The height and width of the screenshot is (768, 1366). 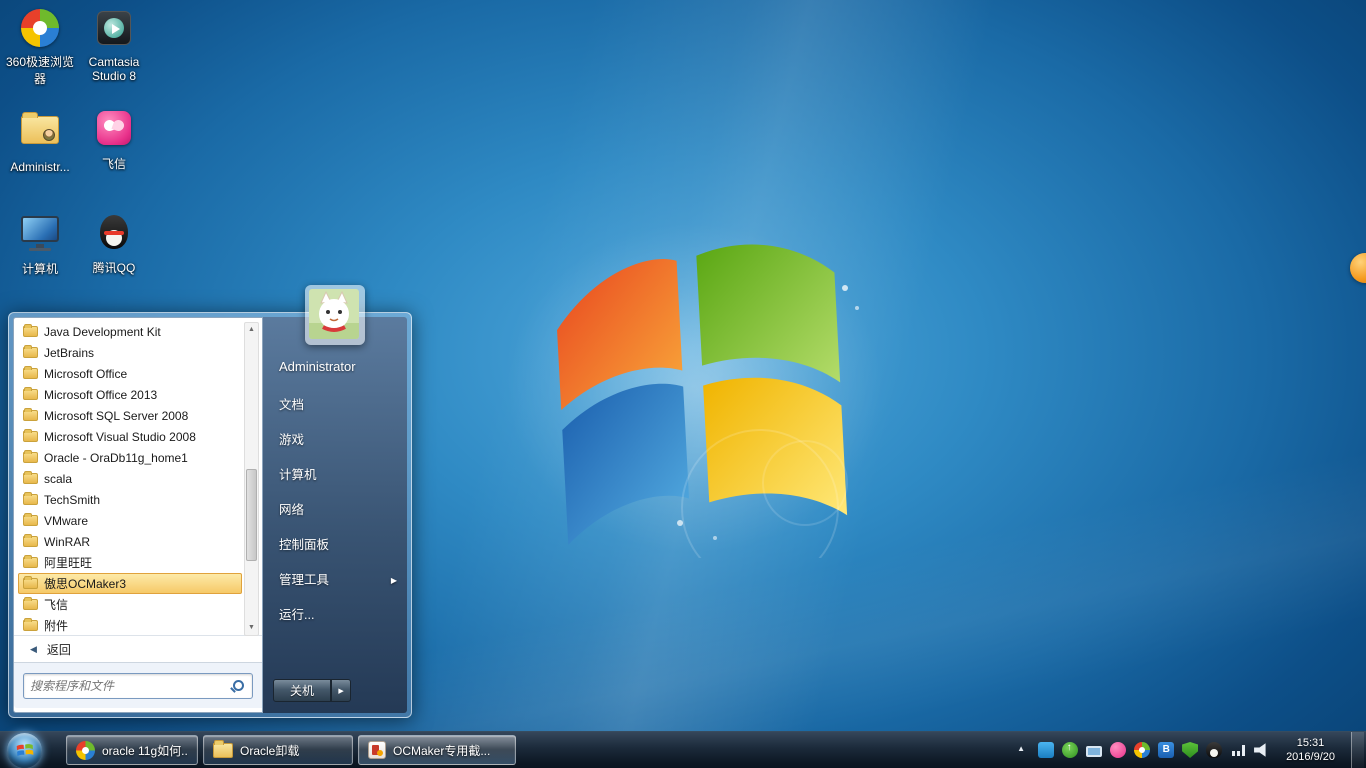 What do you see at coordinates (302, 690) in the screenshot?
I see `shutdown-button: 关机` at bounding box center [302, 690].